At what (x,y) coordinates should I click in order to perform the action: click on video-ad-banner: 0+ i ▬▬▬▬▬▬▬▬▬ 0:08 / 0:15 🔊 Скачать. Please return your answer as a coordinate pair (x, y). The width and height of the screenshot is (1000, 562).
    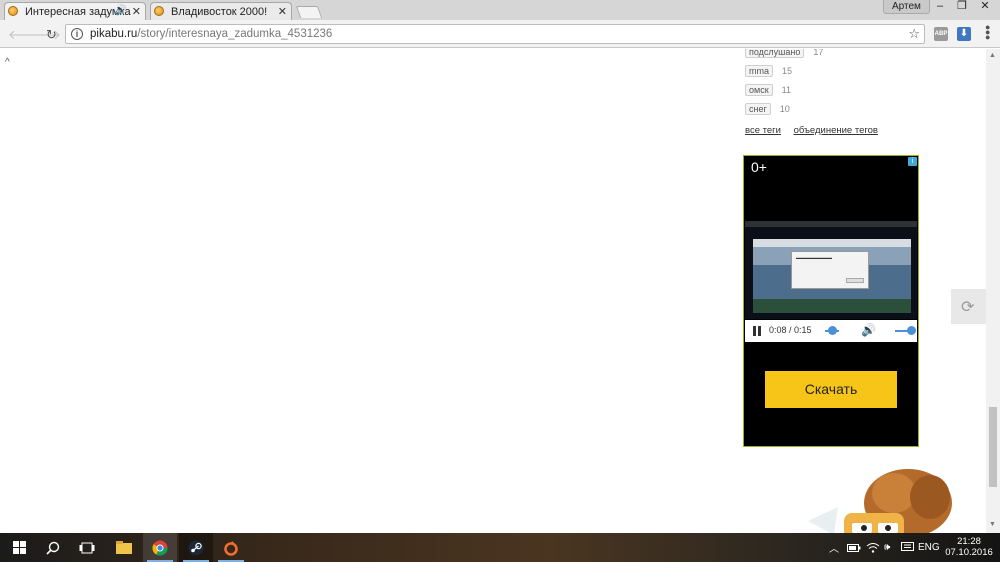
    Looking at the image, I should click on (831, 301).